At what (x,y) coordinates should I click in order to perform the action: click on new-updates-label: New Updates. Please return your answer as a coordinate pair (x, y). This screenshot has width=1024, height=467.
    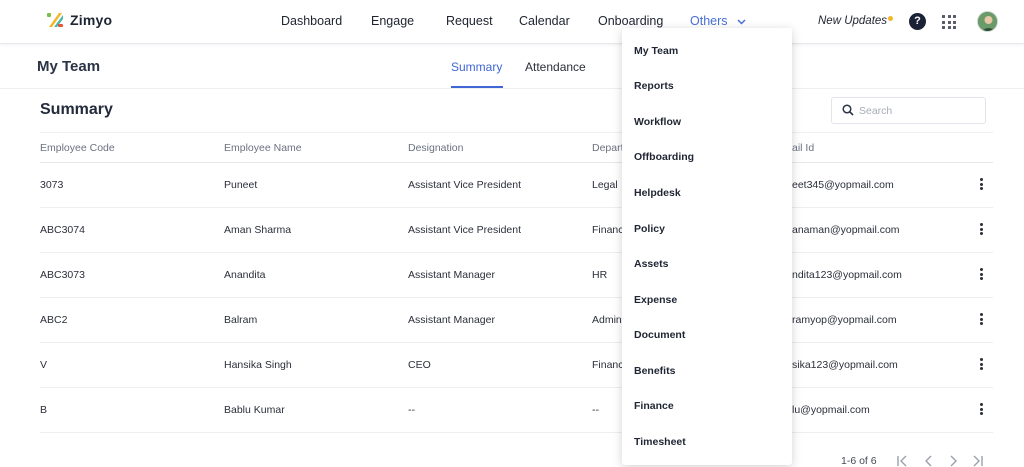
    Looking at the image, I should click on (853, 21).